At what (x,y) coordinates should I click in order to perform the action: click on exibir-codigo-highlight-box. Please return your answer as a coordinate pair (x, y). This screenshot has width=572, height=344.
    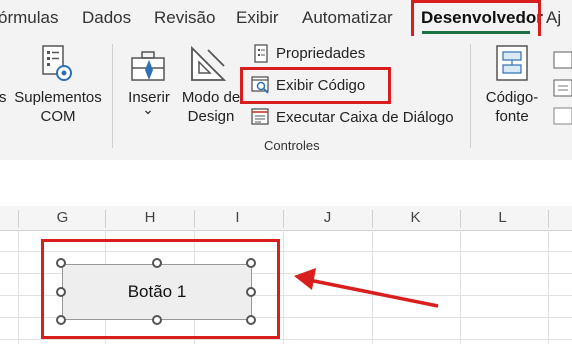
    Looking at the image, I should click on (315, 85).